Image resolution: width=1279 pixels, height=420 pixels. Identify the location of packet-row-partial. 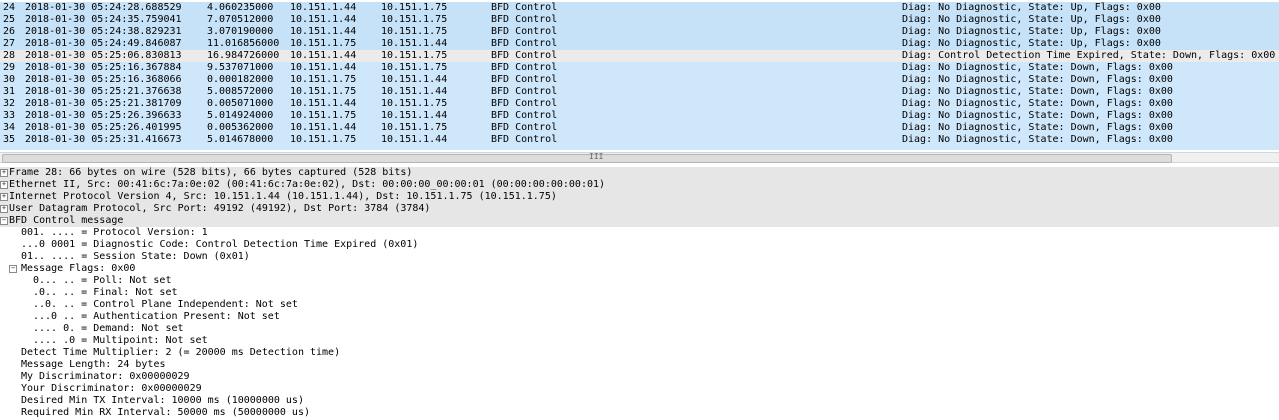
(639, 148).